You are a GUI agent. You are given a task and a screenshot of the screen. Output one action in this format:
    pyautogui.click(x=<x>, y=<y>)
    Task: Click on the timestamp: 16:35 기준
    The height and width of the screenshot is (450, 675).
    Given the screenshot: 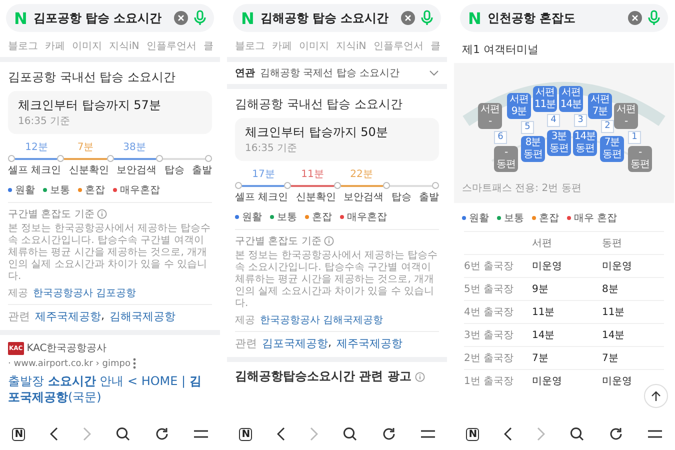 What is the action you would take?
    pyautogui.click(x=44, y=121)
    